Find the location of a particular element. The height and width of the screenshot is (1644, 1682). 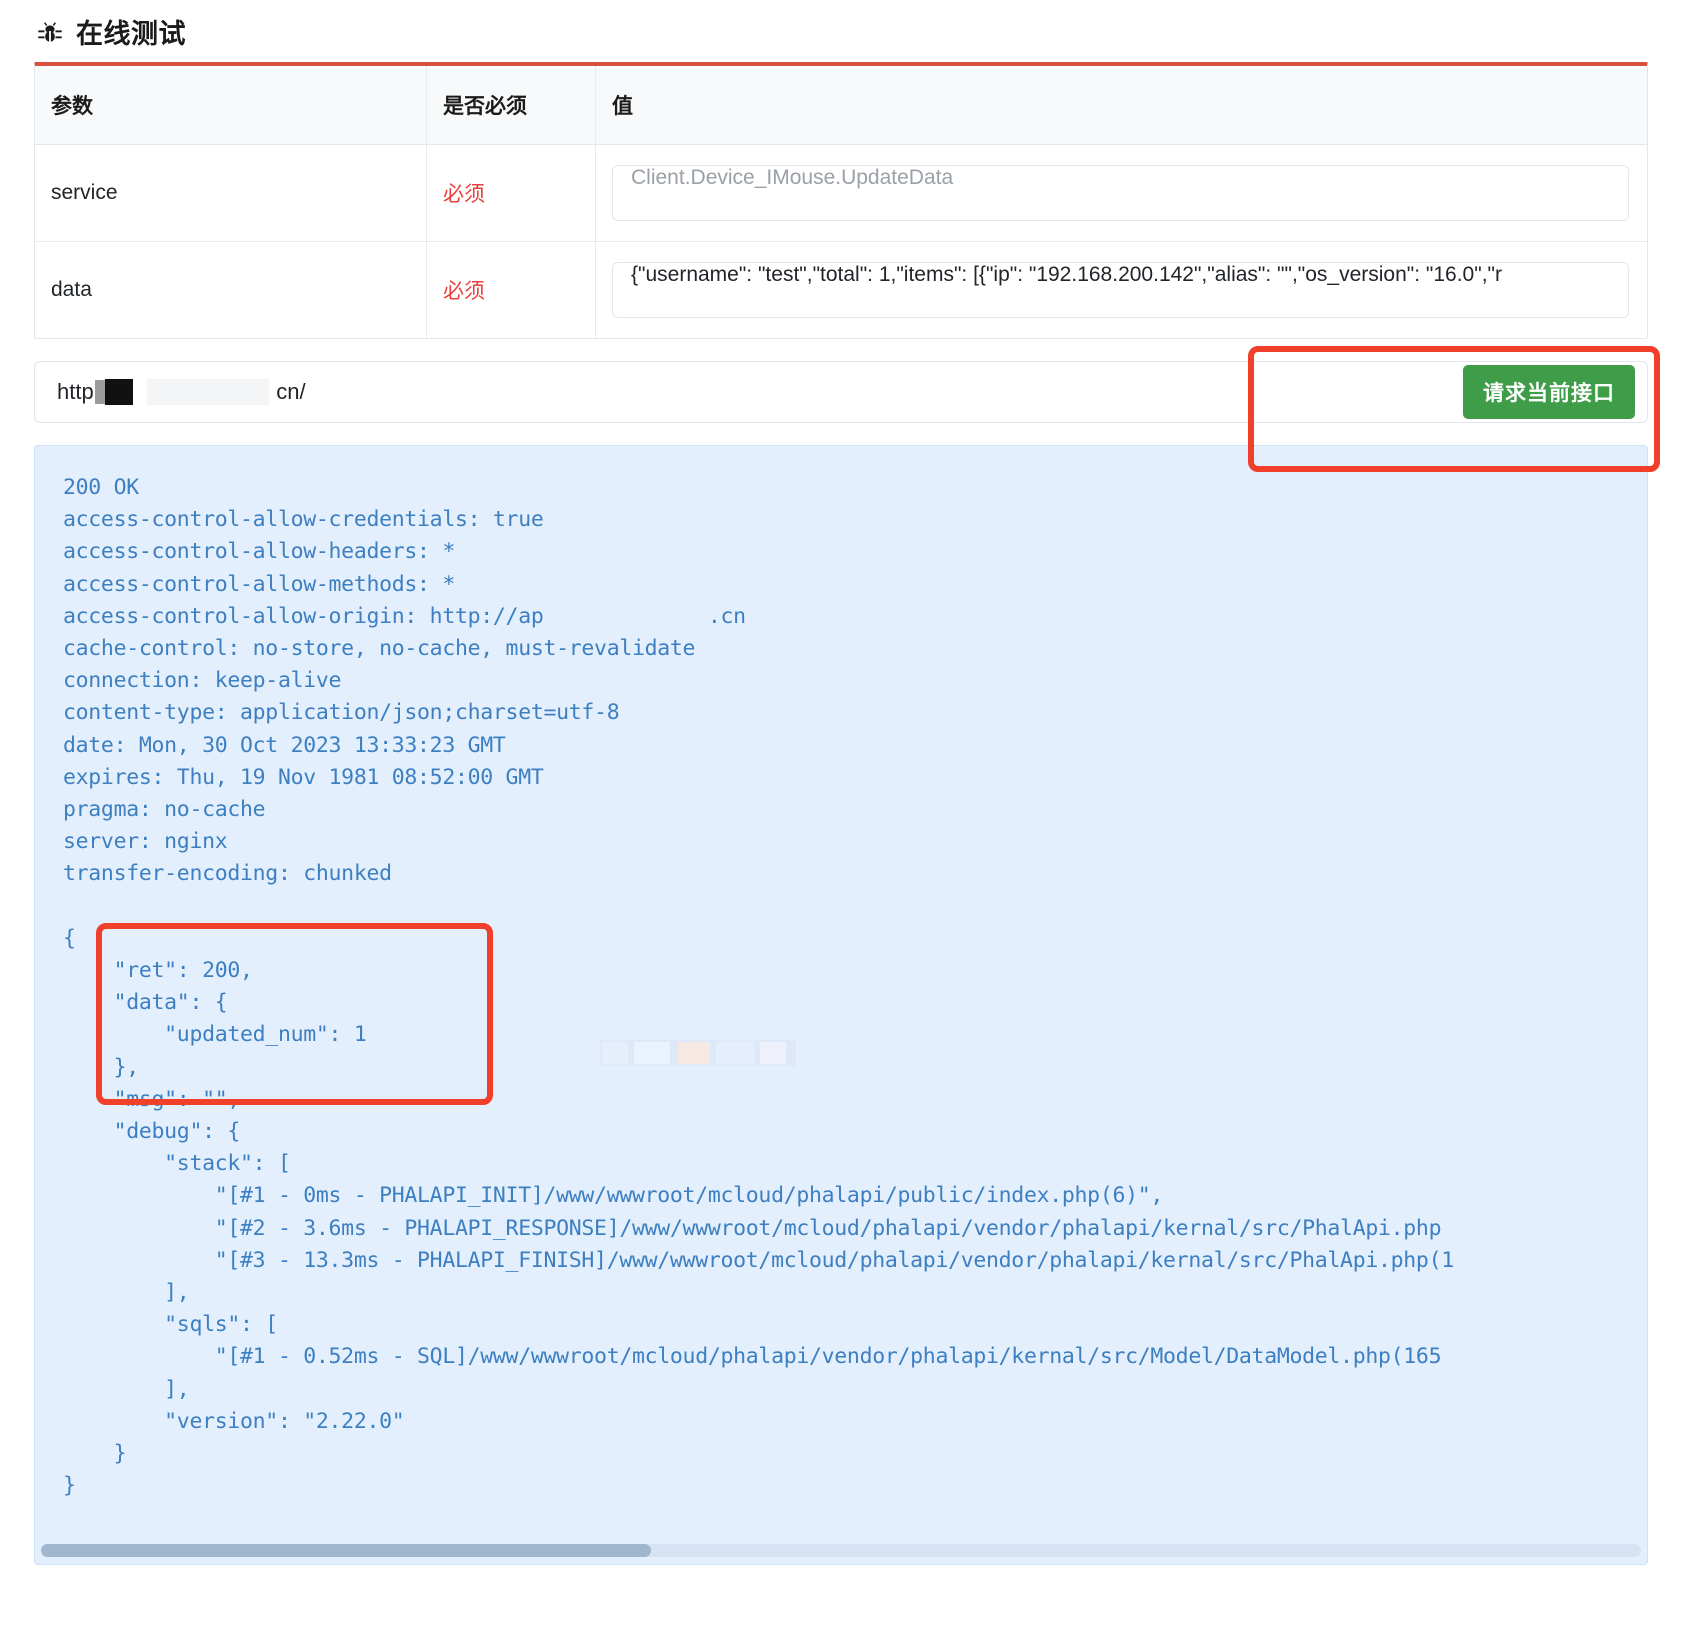

url-input: http://a cn/ is located at coordinates (714, 392).